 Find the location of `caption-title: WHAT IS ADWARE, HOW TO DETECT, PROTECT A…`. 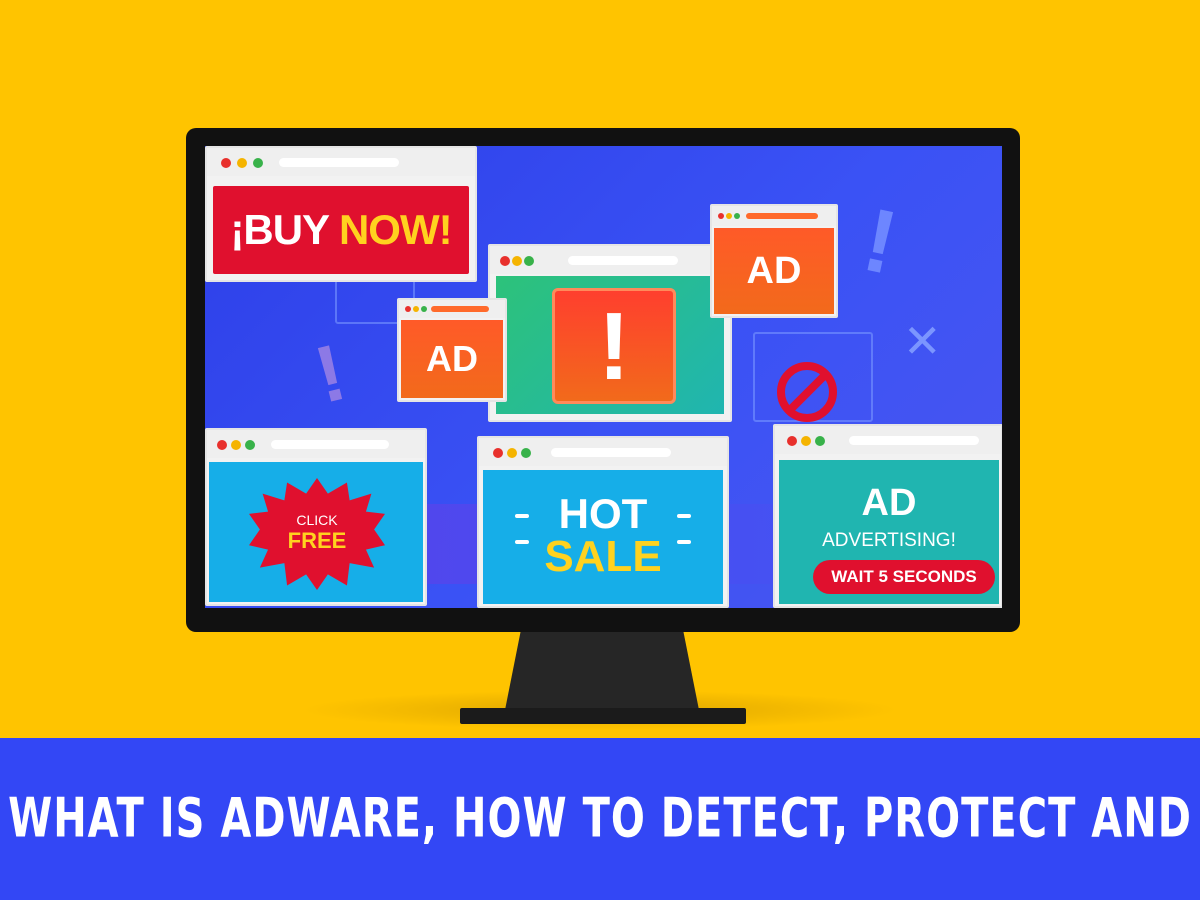

caption-title: WHAT IS ADWARE, HOW TO DETECT, PROTECT A… is located at coordinates (600, 819).